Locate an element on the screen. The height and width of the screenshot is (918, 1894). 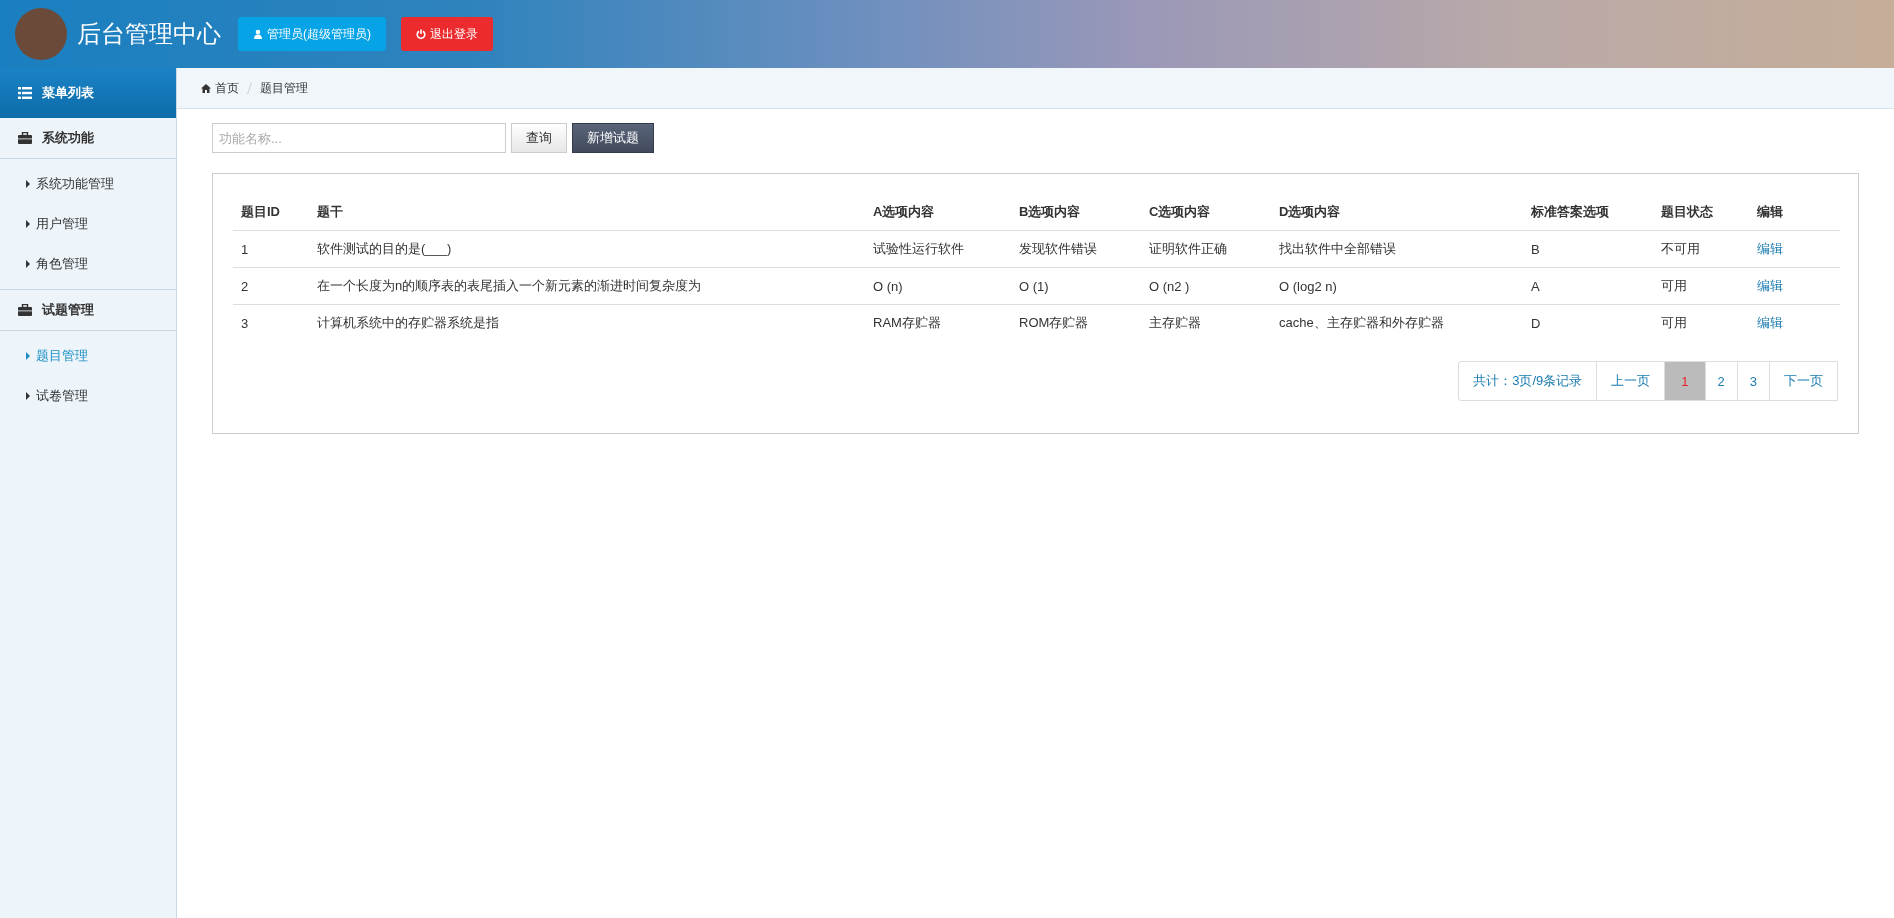
column-header: 题干 is located at coordinates (587, 212).